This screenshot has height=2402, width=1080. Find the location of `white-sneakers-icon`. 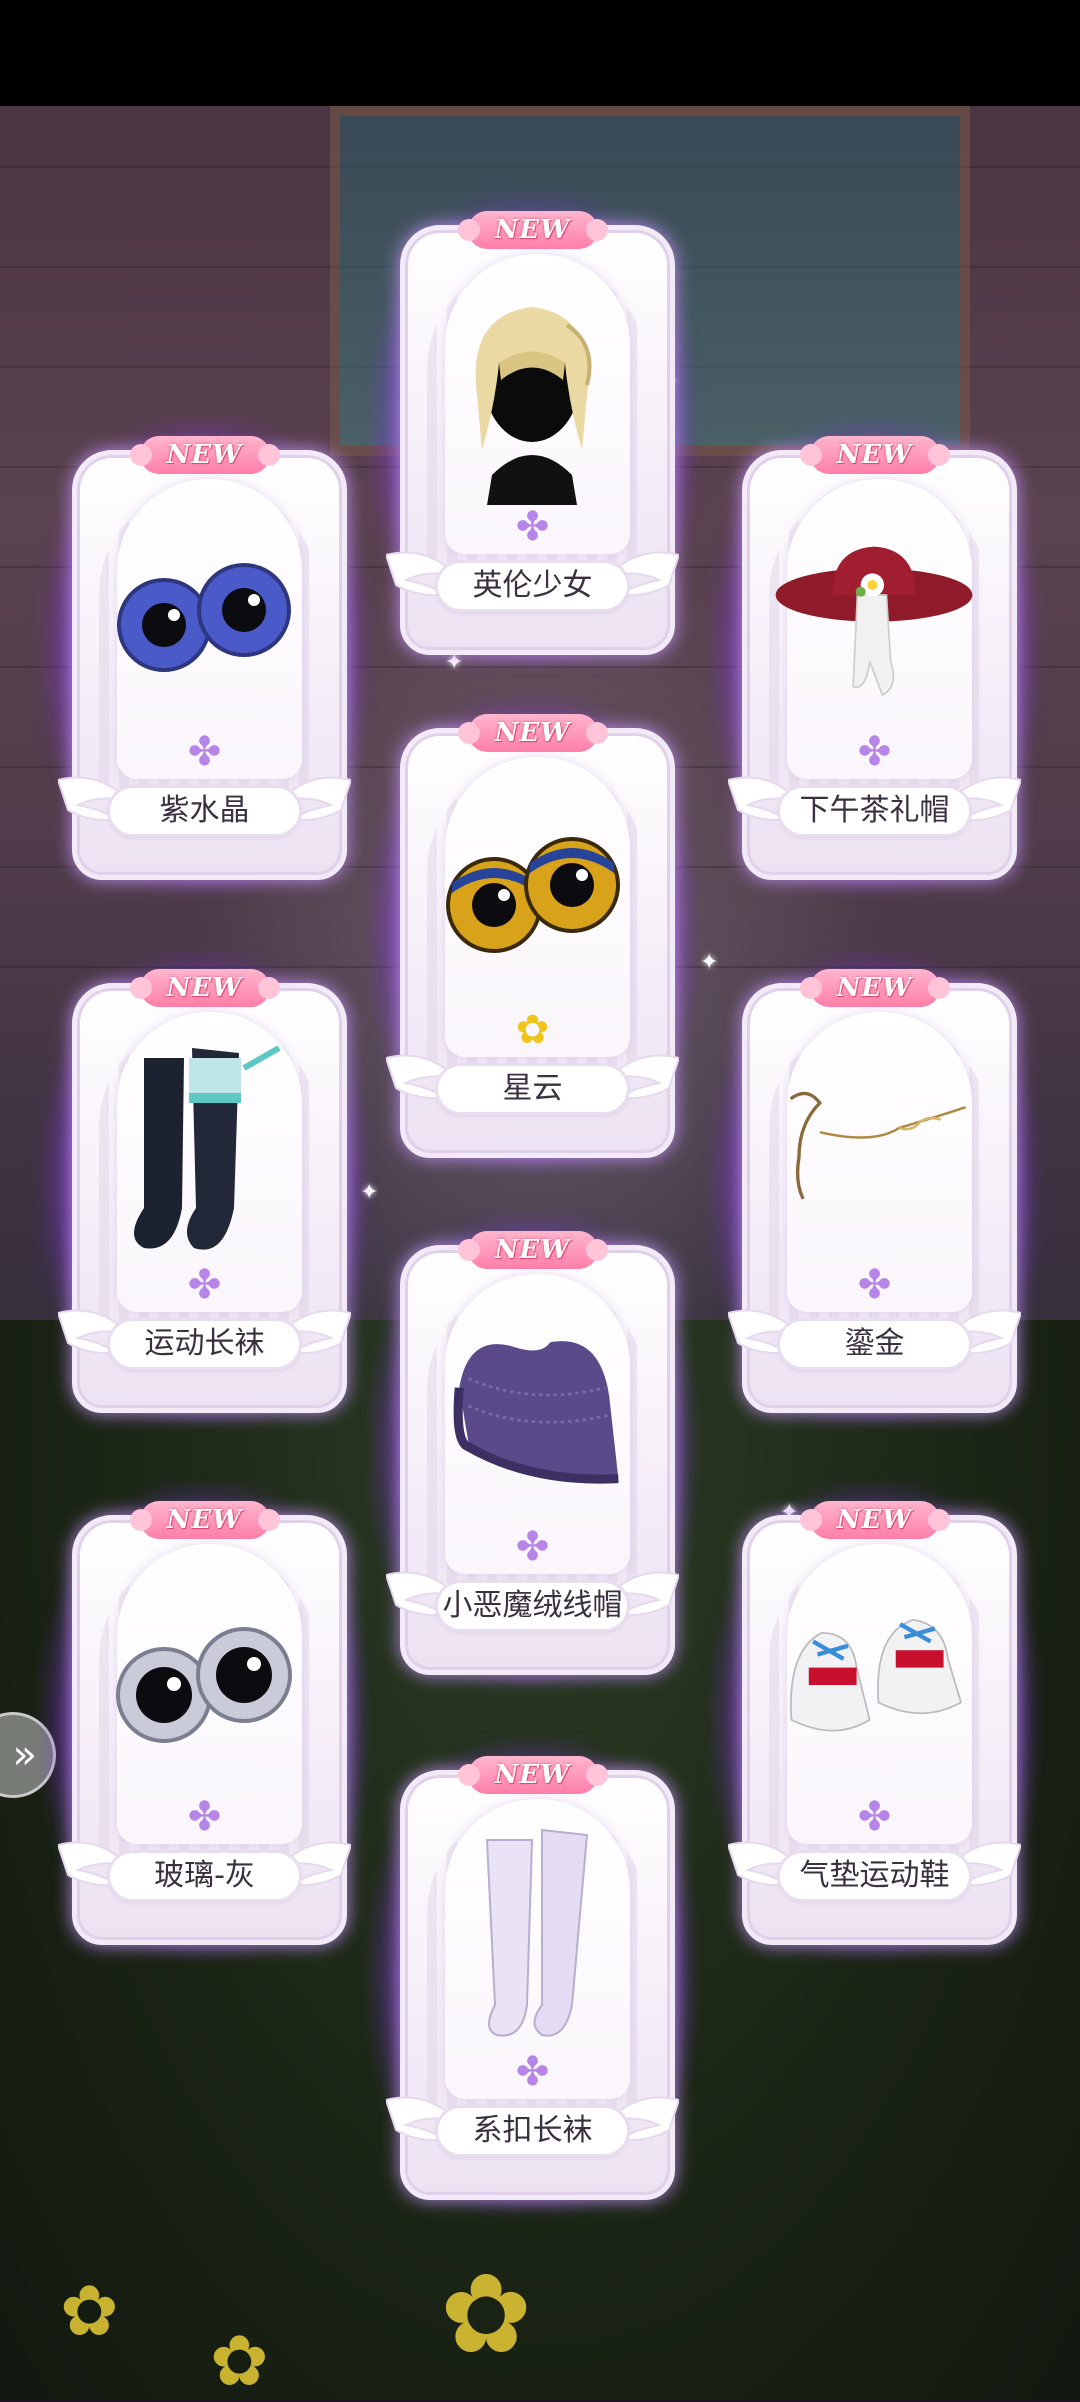

white-sneakers-icon is located at coordinates (874, 1685).